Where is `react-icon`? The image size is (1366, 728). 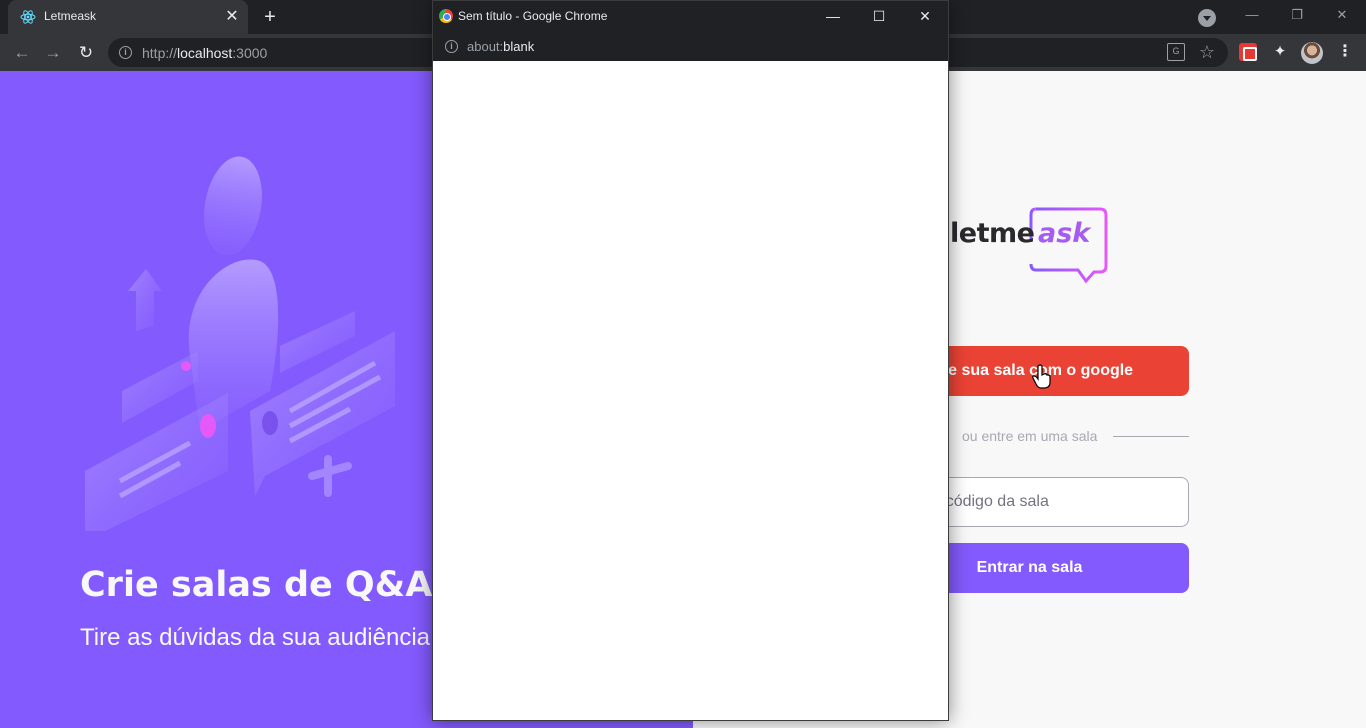 react-icon is located at coordinates (28, 17).